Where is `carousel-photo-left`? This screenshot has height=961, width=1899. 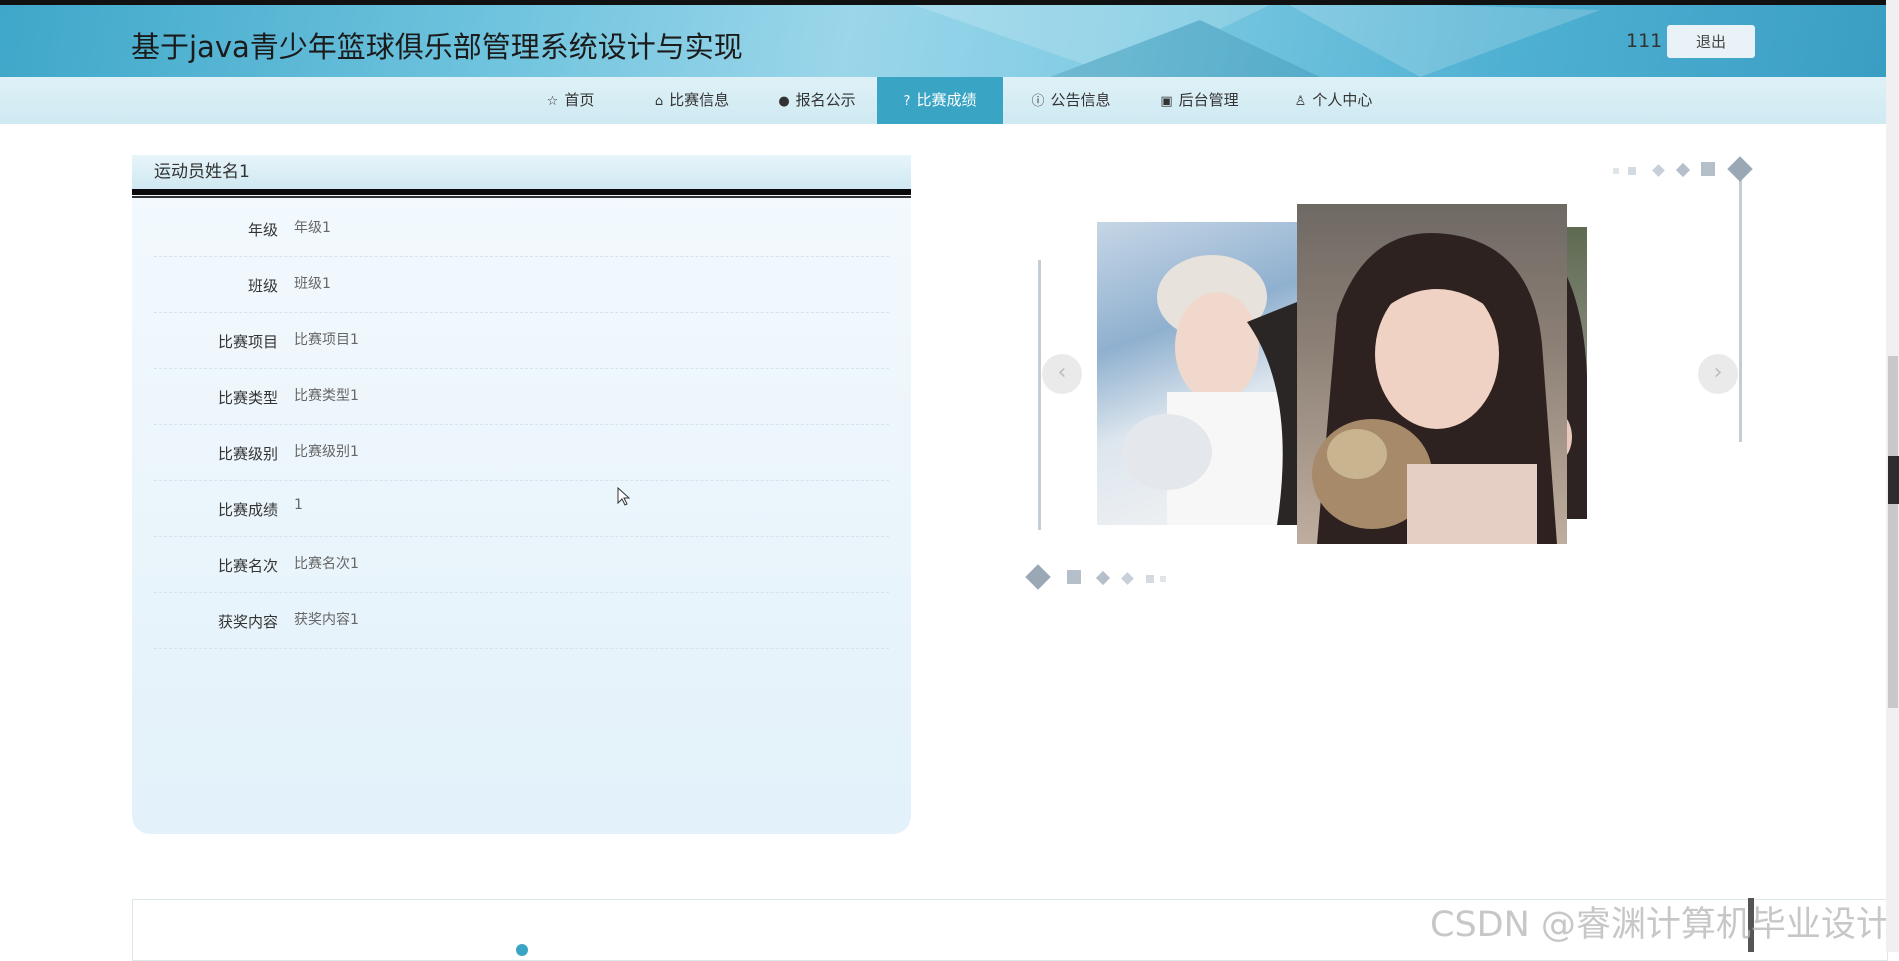
carousel-photo-left is located at coordinates (1197, 373).